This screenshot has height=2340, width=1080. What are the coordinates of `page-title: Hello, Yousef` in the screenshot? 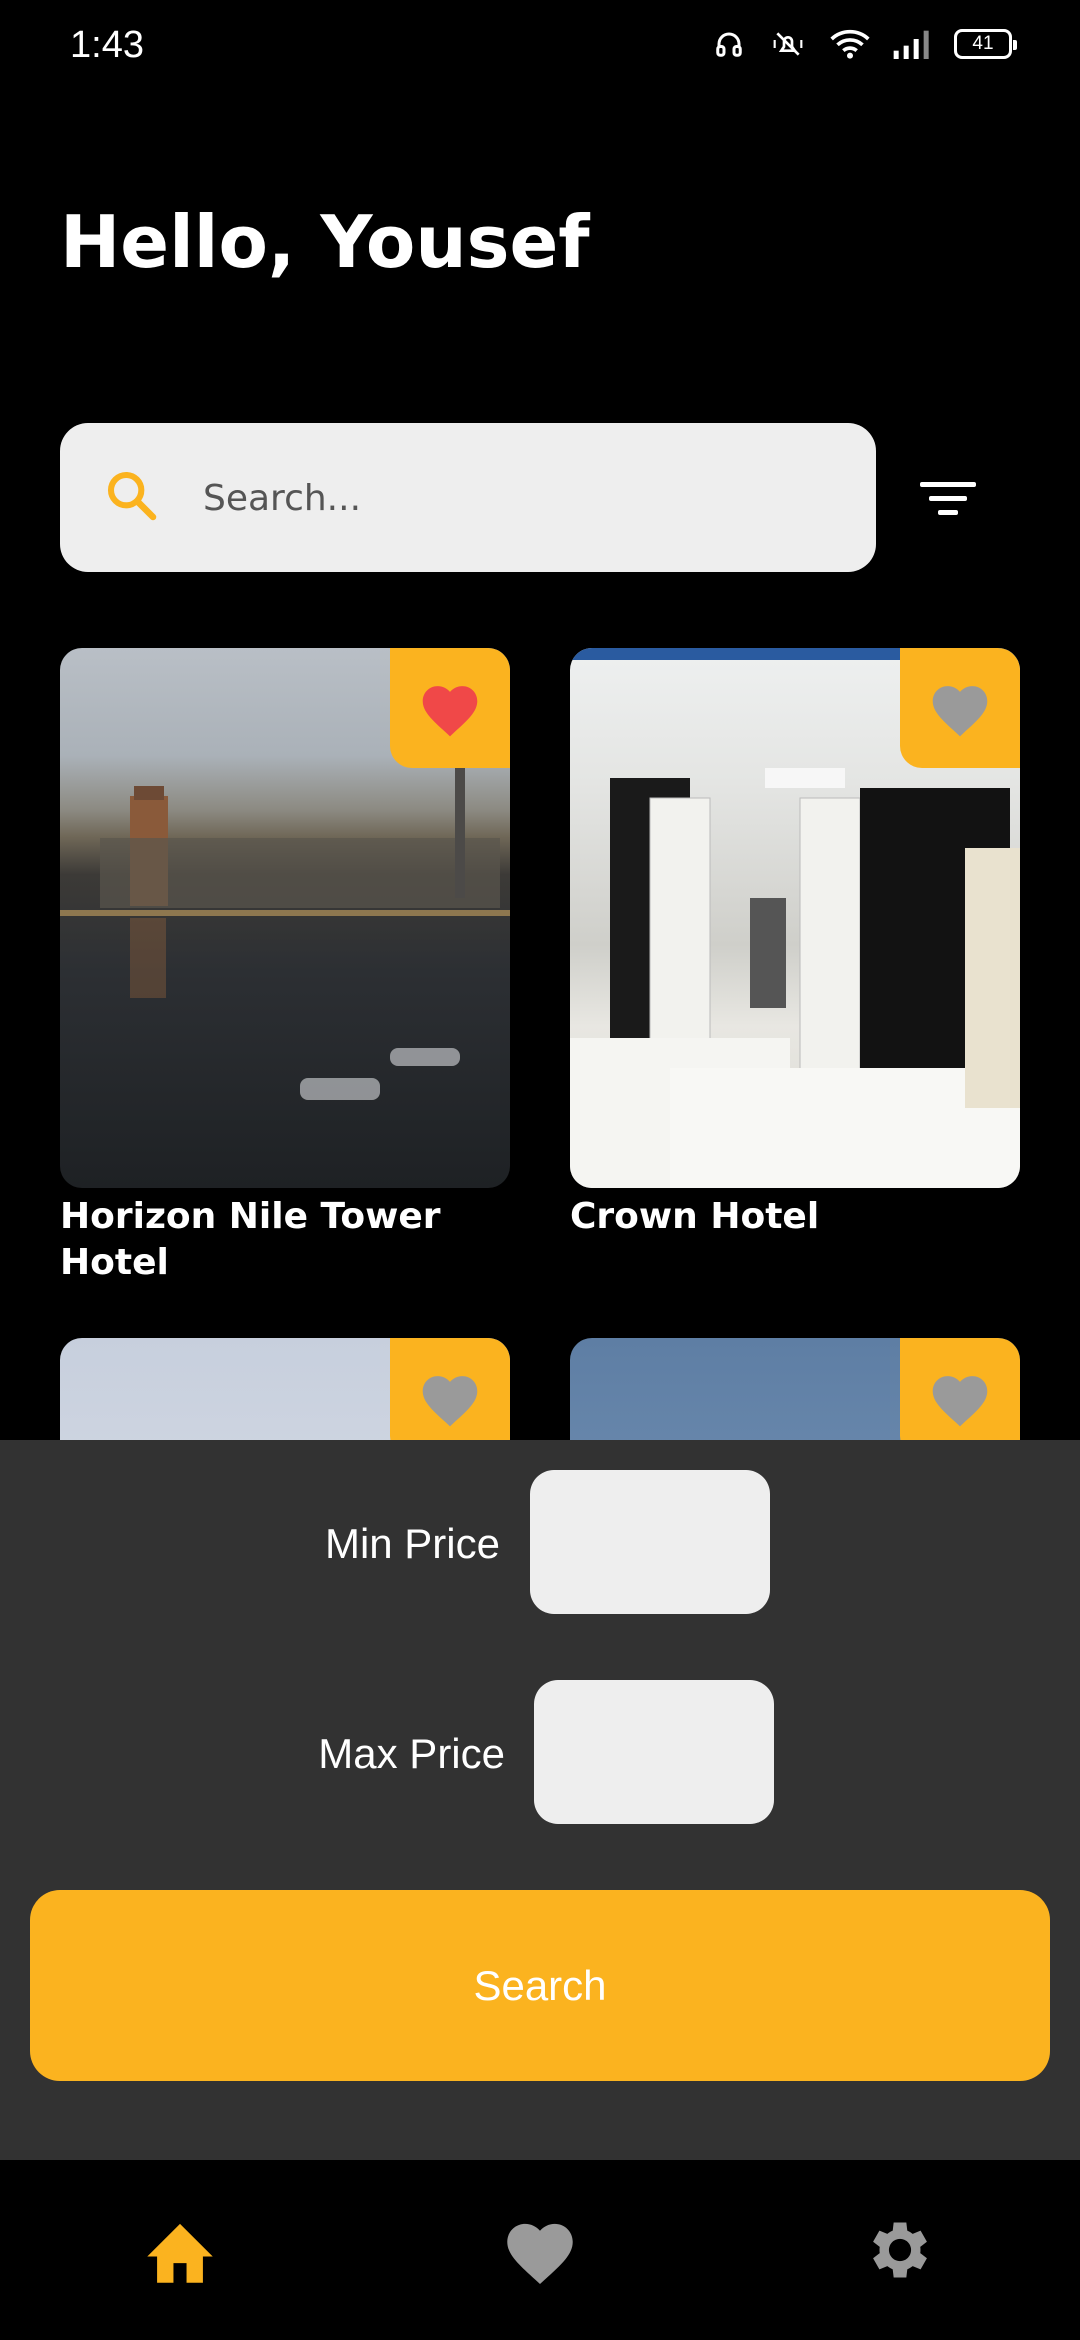 It's located at (325, 242).